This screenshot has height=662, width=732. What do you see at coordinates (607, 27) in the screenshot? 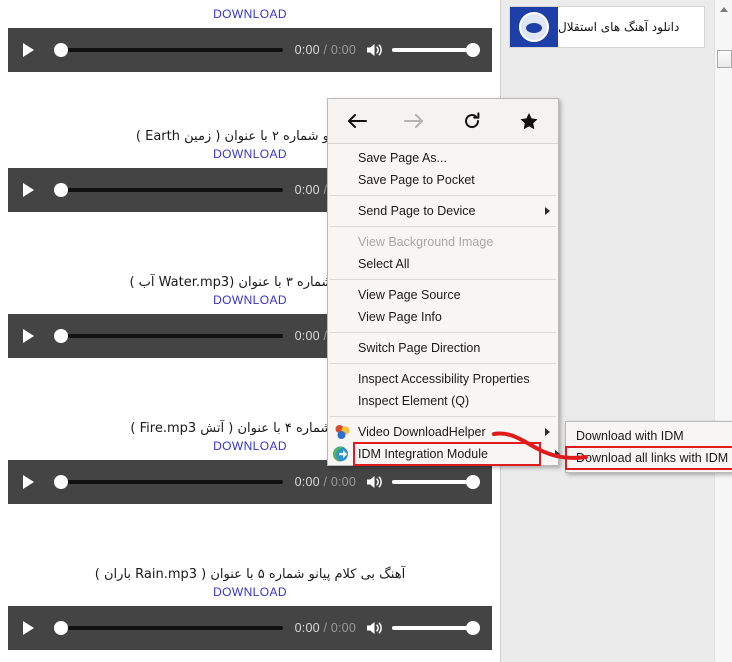
I see `ad-banner: دانلود آهنگ های استقلال` at bounding box center [607, 27].